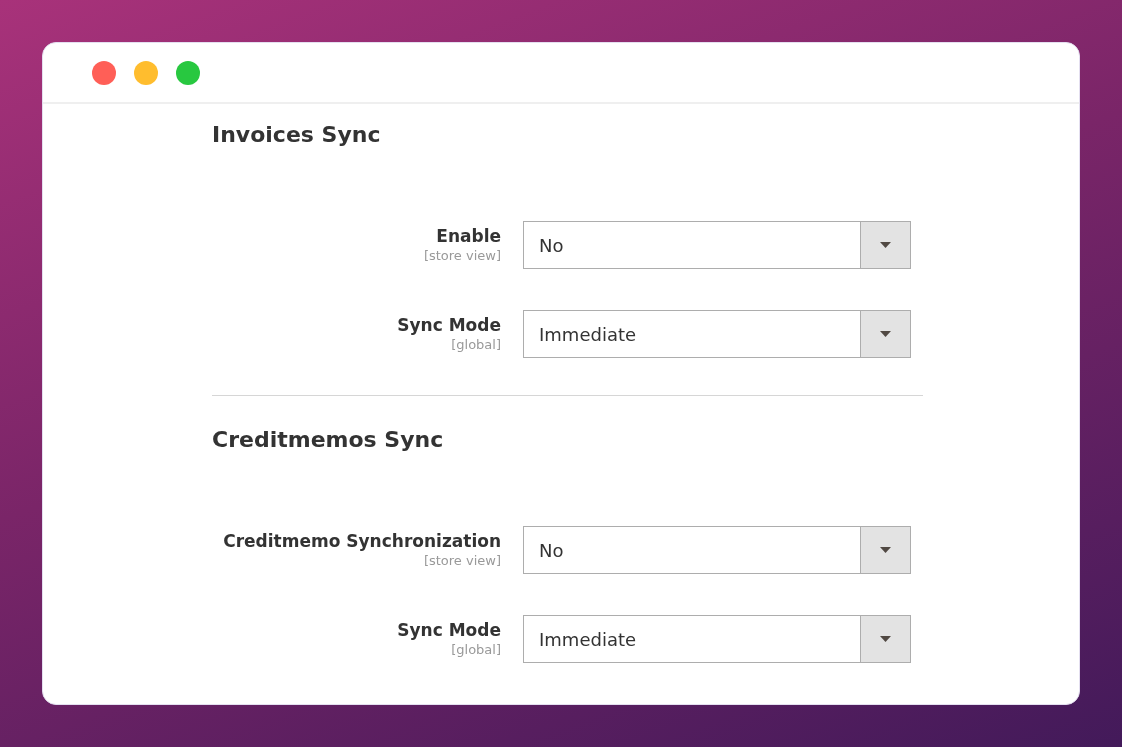  I want to click on section-title: Creditmemos Sync, so click(328, 440).